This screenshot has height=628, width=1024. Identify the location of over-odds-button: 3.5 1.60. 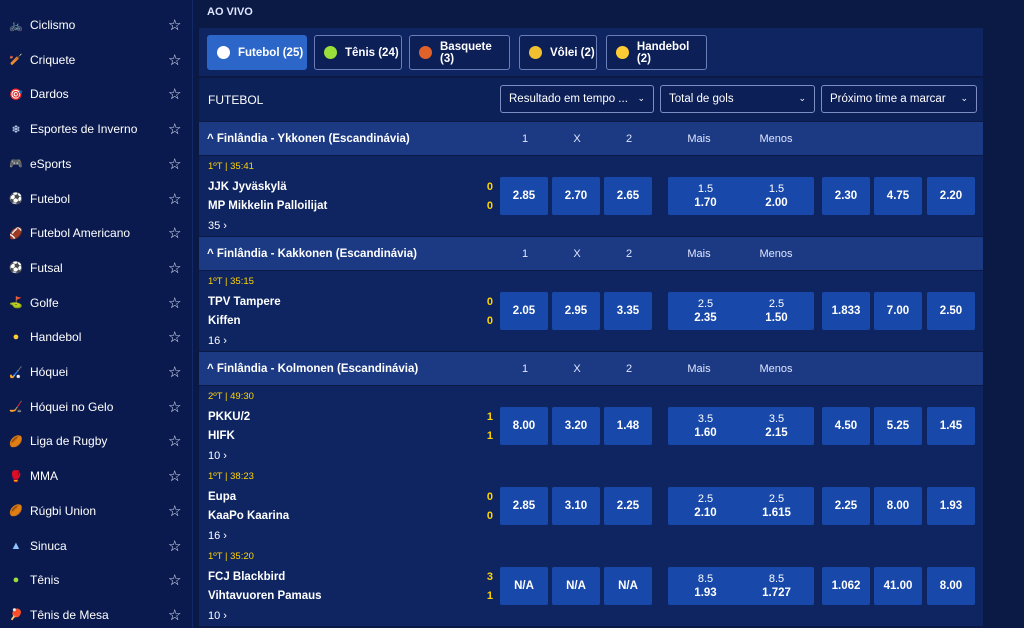
(705, 426).